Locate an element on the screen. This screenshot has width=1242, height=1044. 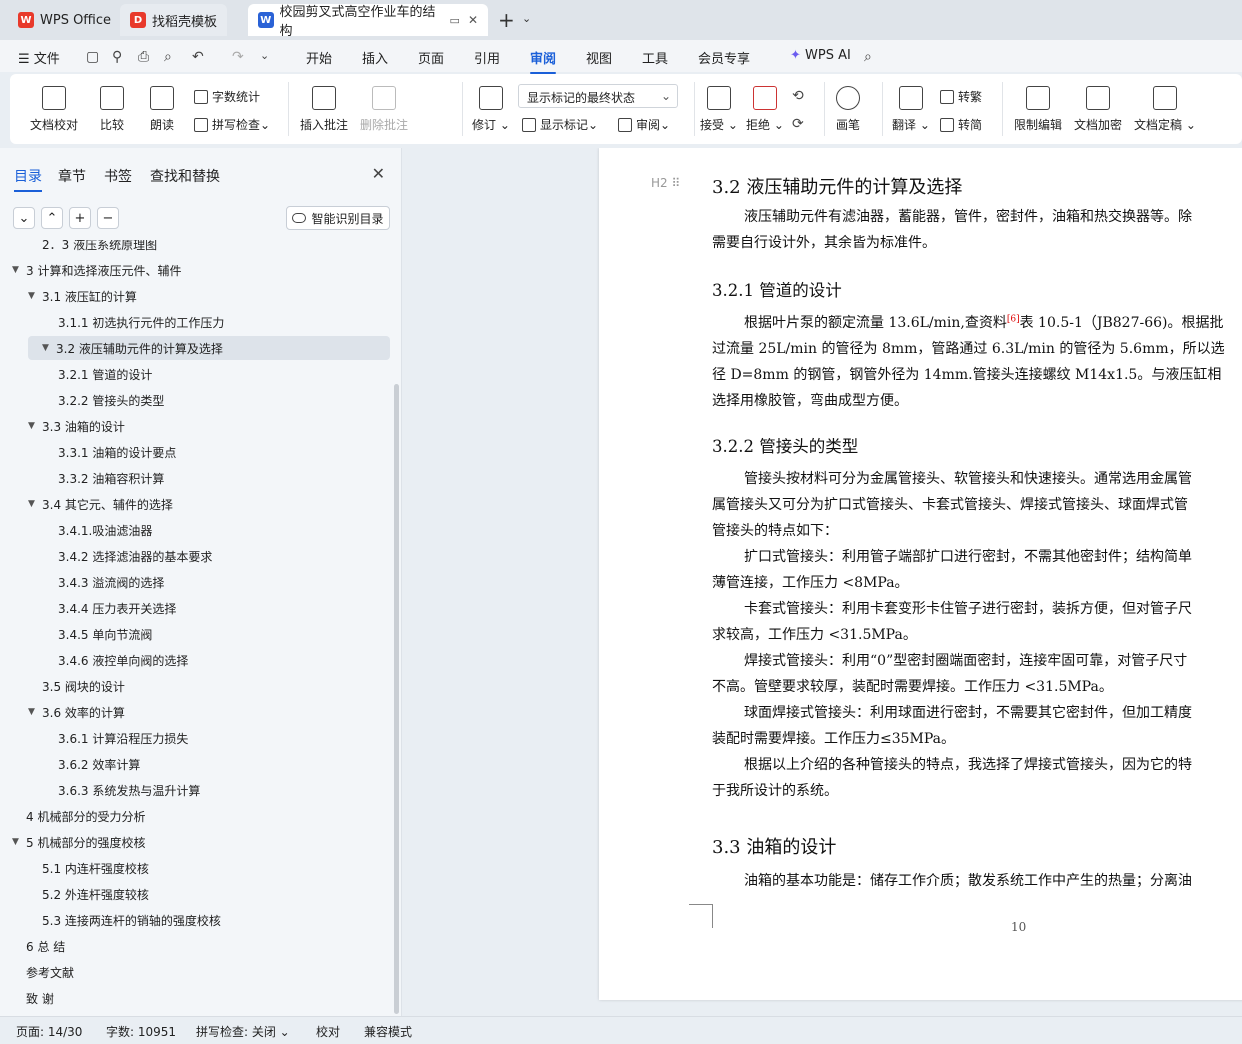
toc-item: 3.2.1 管道的设计 is located at coordinates (105, 374).